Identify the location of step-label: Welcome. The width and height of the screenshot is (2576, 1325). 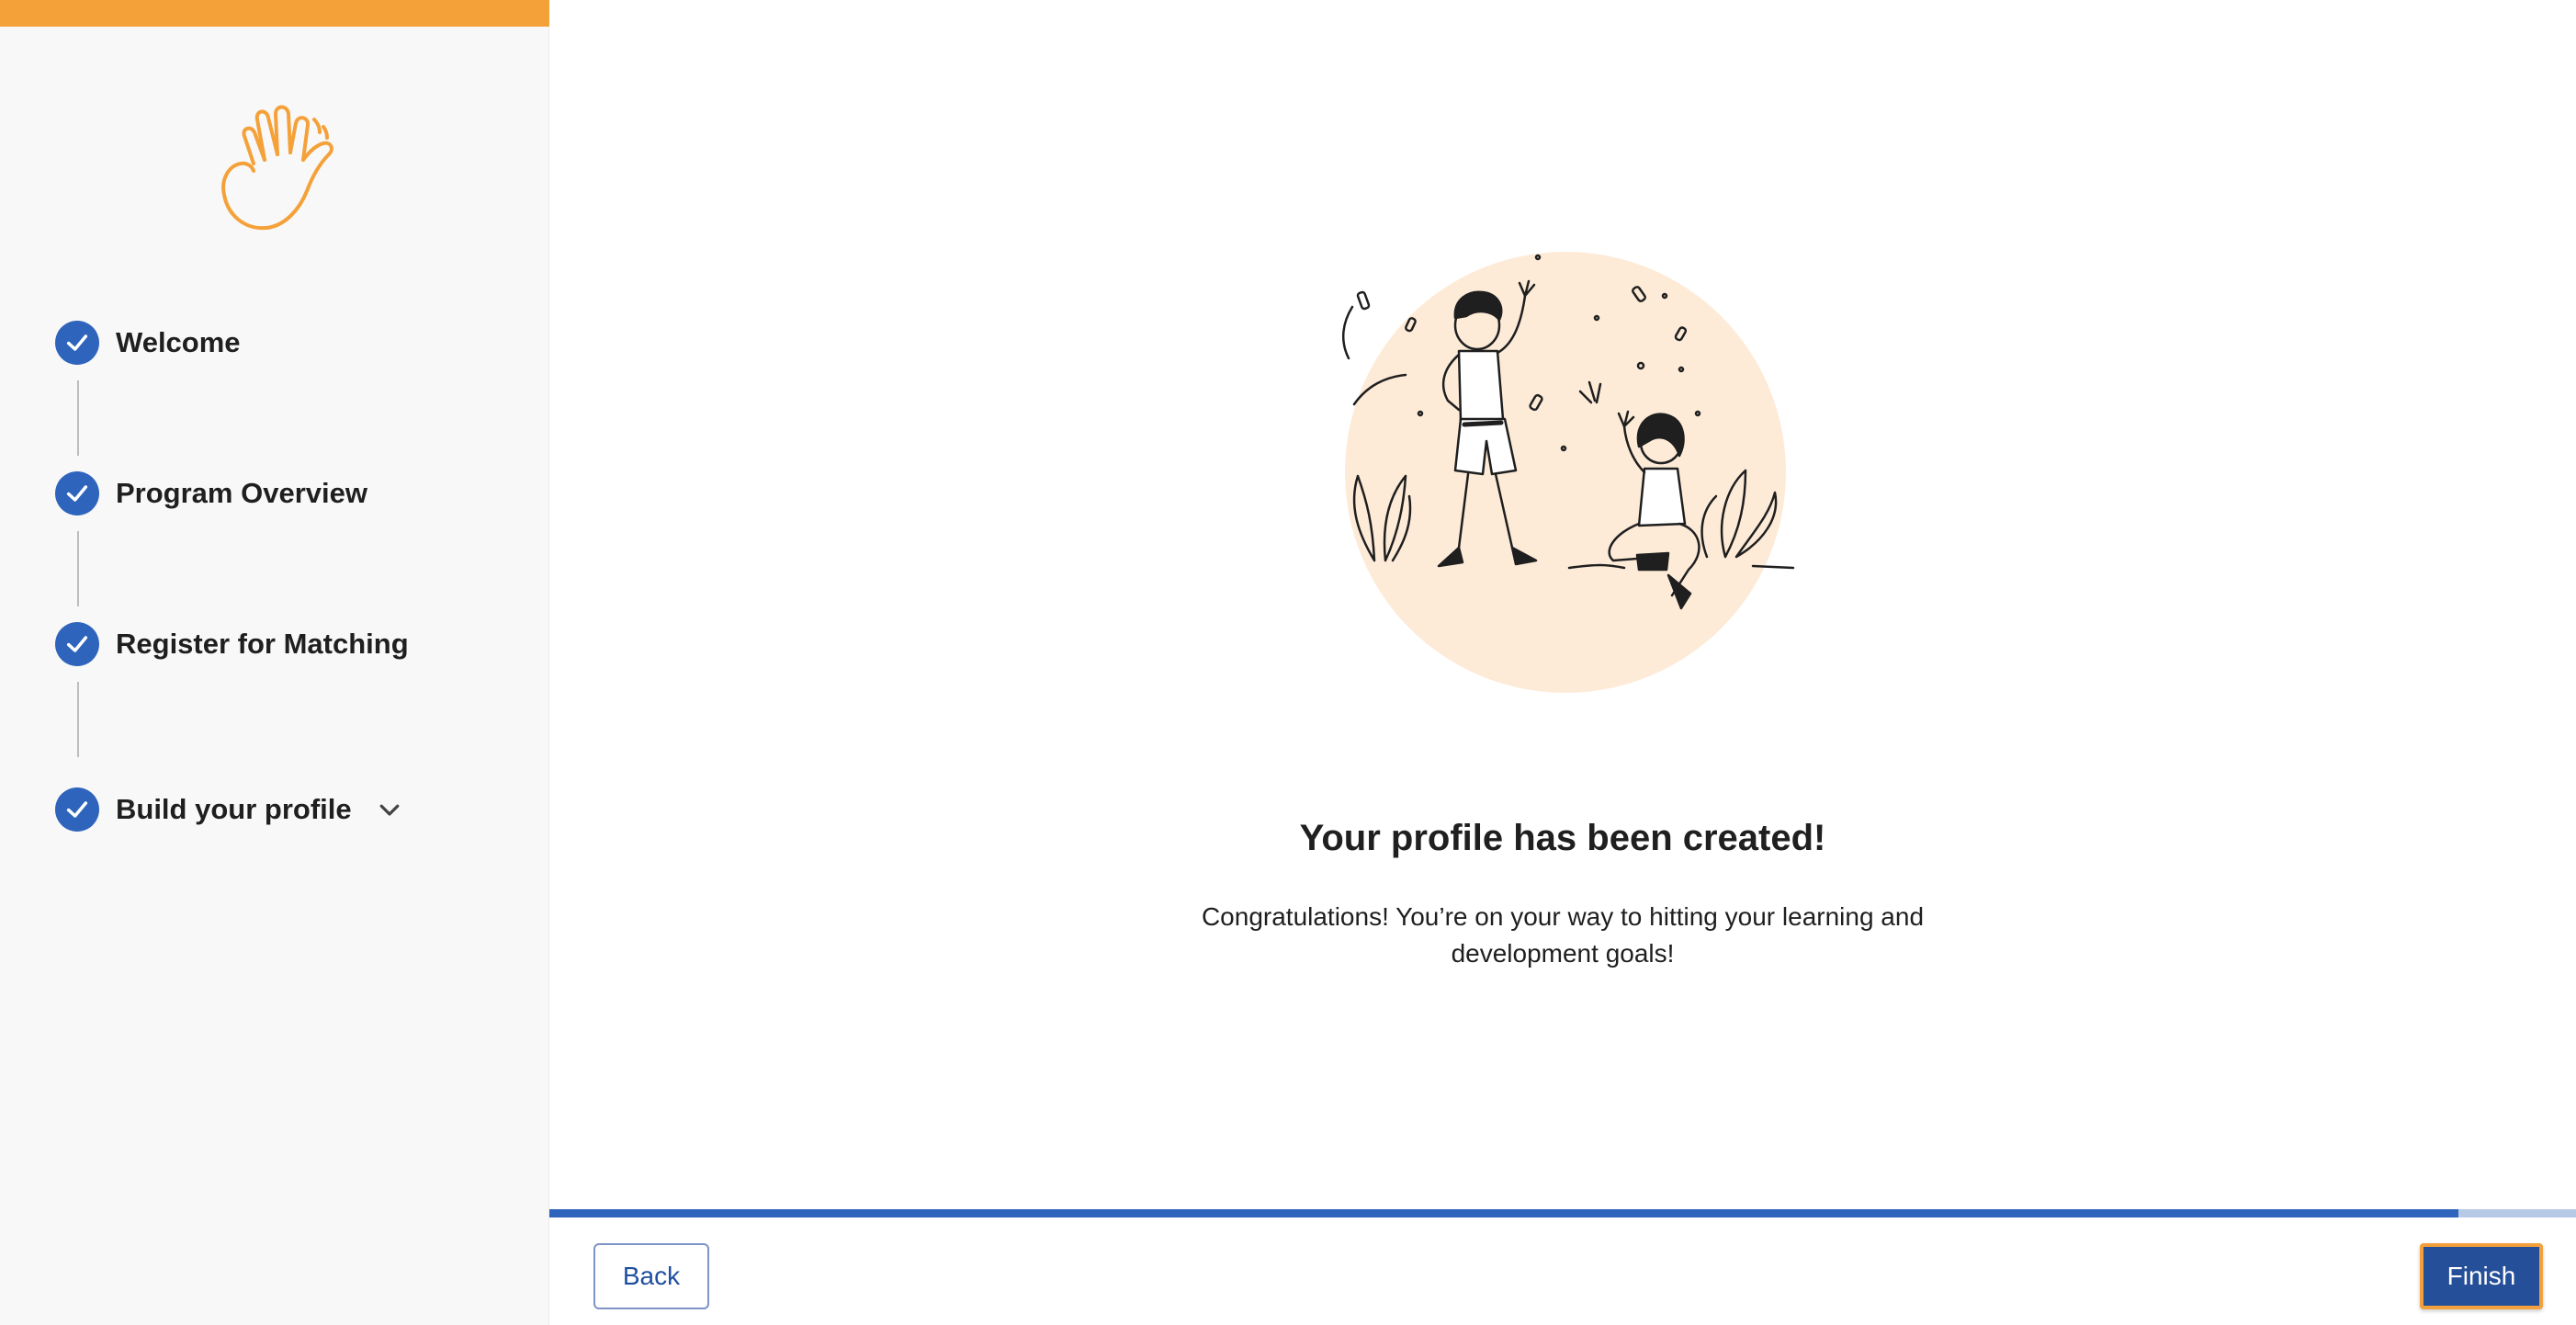
(178, 342).